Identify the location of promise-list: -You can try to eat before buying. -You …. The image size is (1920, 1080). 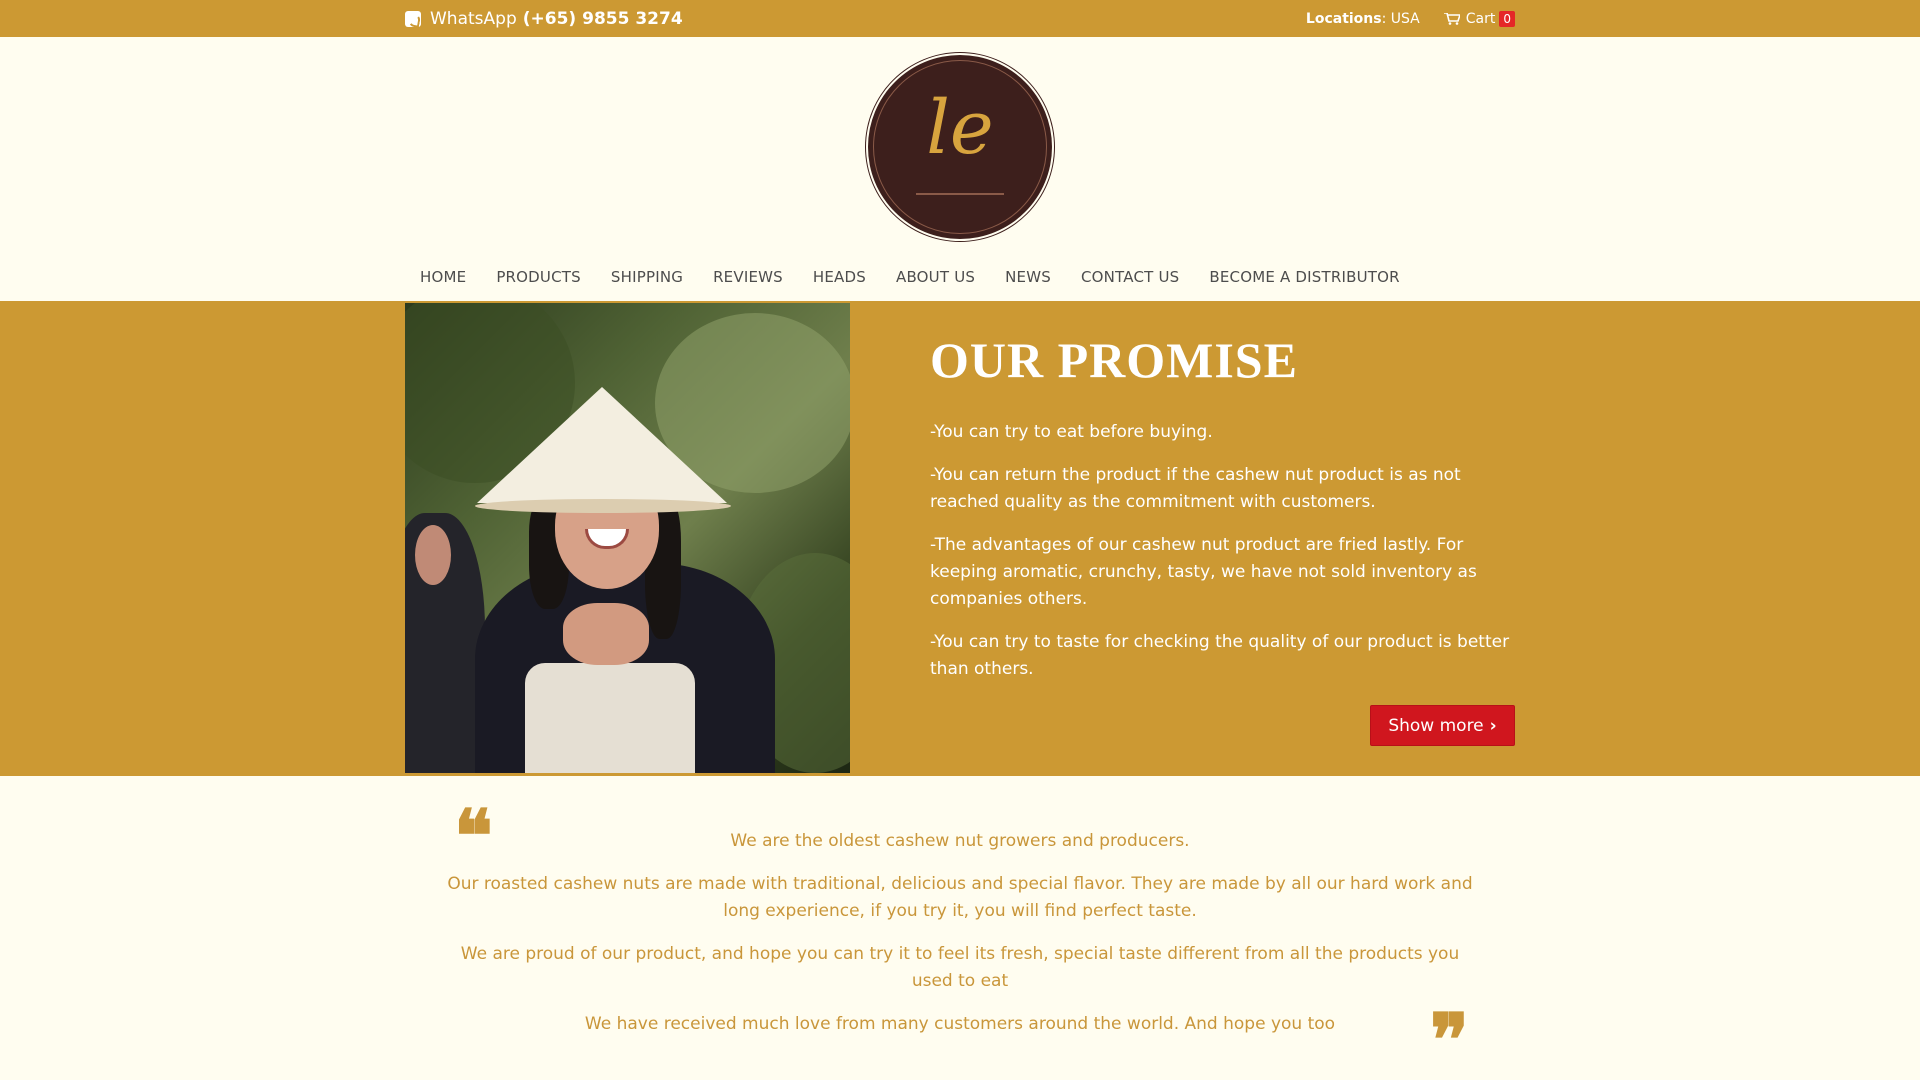
(1220, 559).